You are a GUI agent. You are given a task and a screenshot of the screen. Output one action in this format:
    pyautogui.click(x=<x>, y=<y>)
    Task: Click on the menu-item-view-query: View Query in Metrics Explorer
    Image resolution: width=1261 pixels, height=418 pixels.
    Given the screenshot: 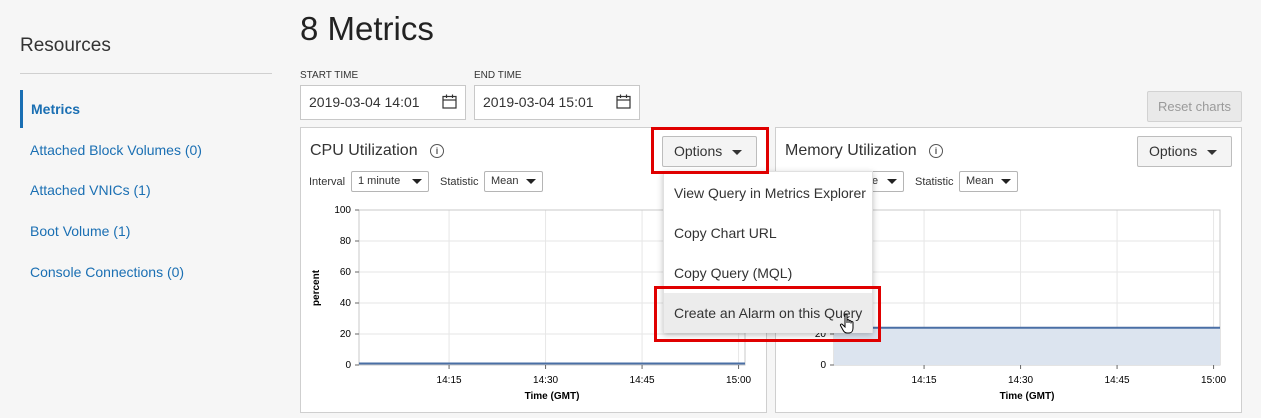 What is the action you would take?
    pyautogui.click(x=768, y=193)
    